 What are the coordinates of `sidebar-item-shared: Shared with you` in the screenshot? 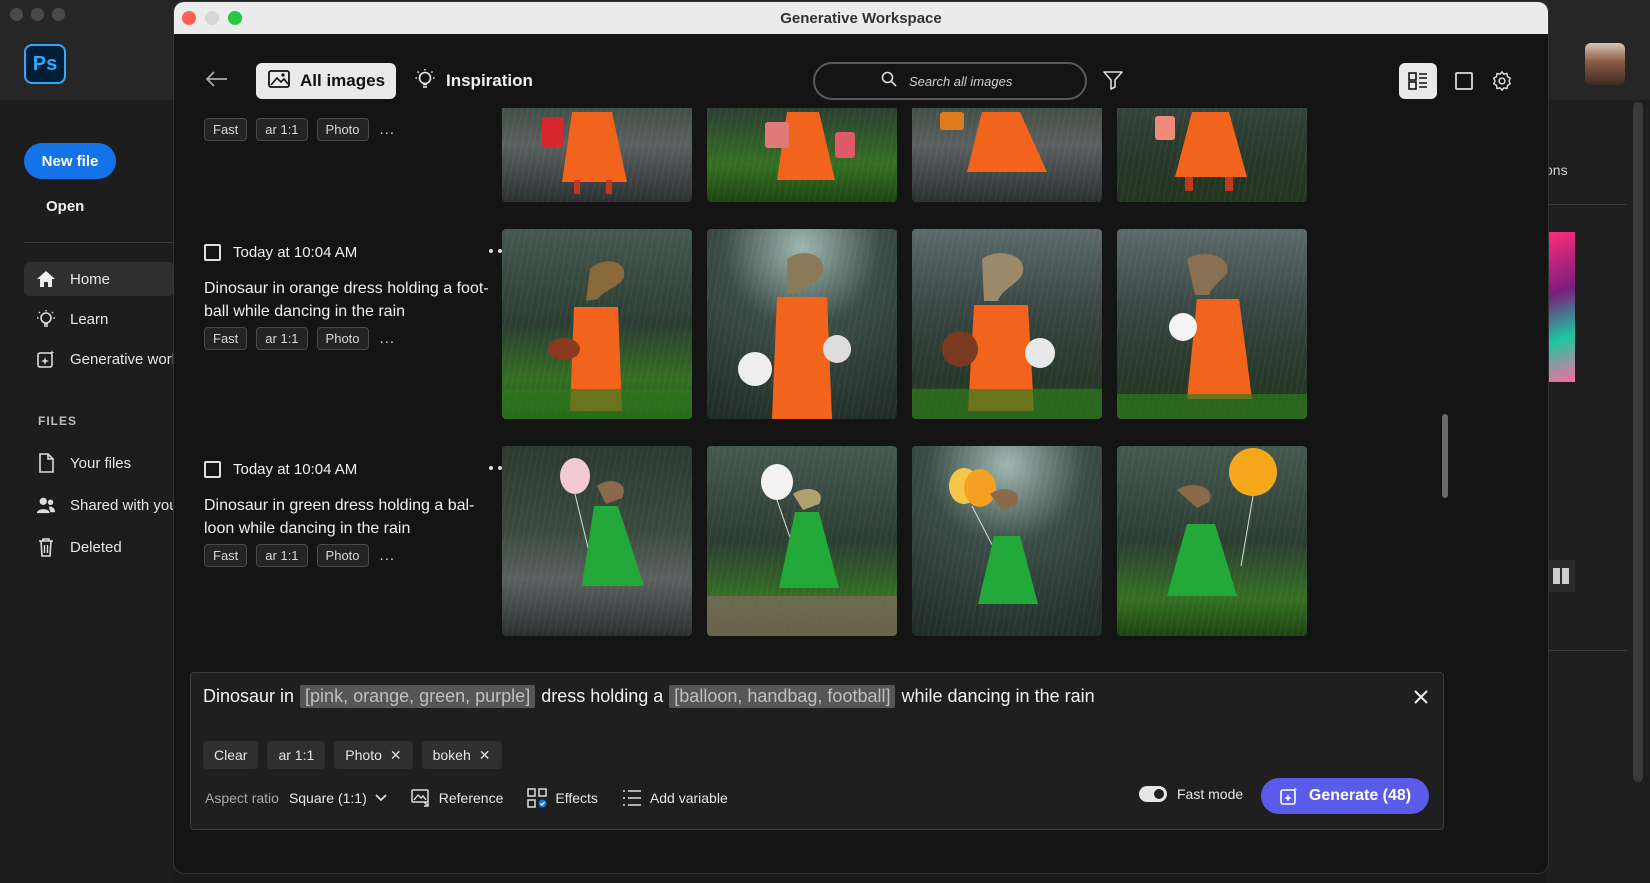 It's located at (99, 505).